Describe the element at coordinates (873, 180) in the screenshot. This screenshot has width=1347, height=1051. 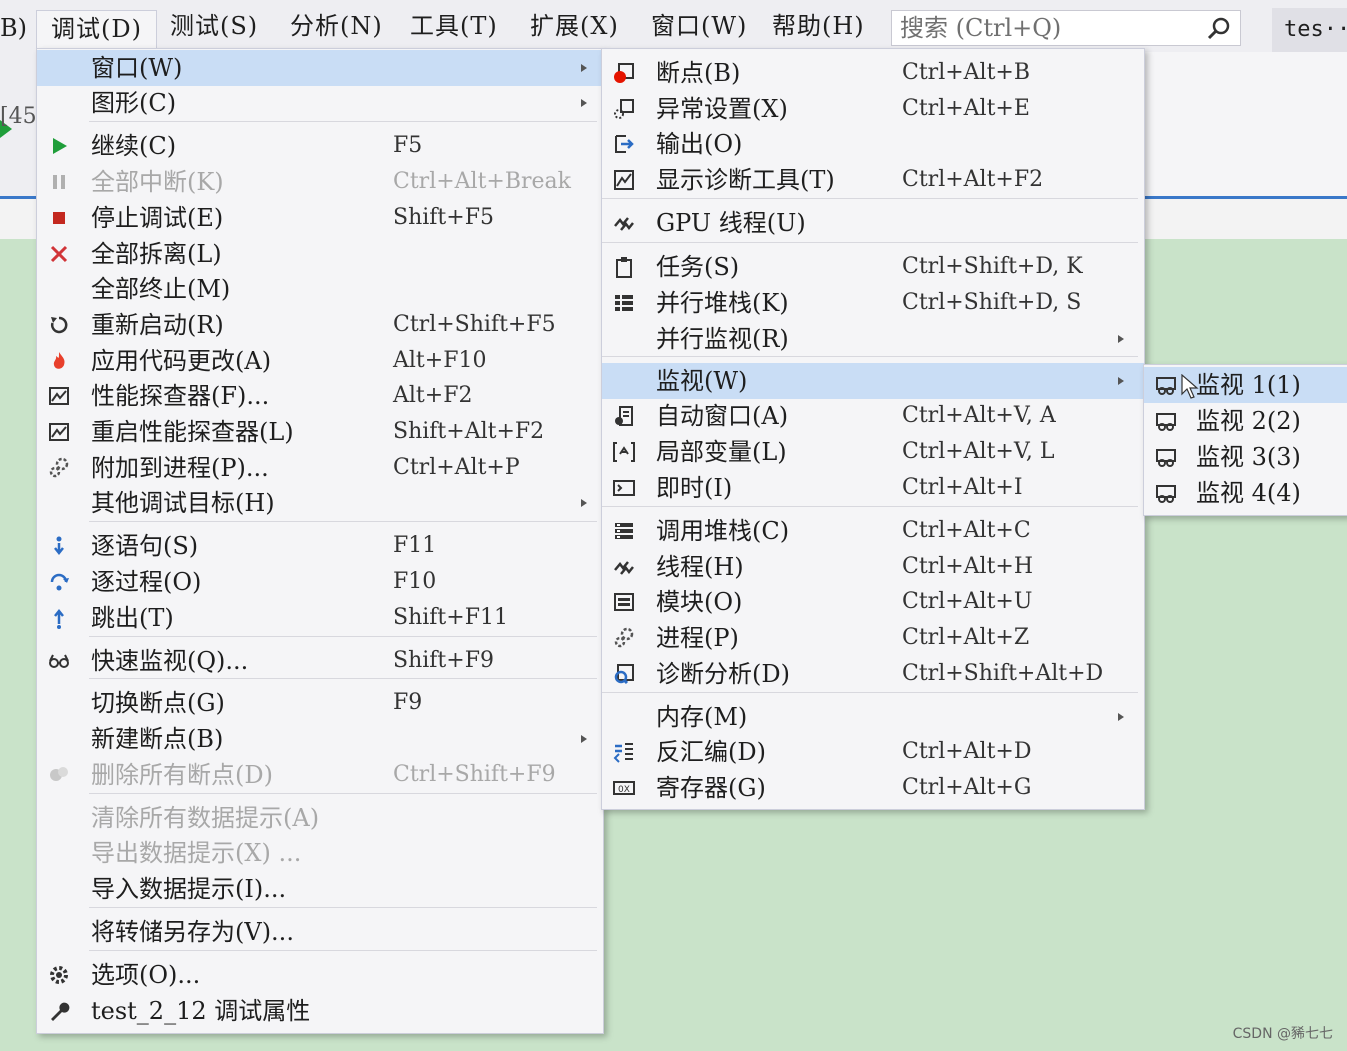
I see `window-menu-item-3: 显示诊断工具(T) Ctrl+Alt+F2` at that location.